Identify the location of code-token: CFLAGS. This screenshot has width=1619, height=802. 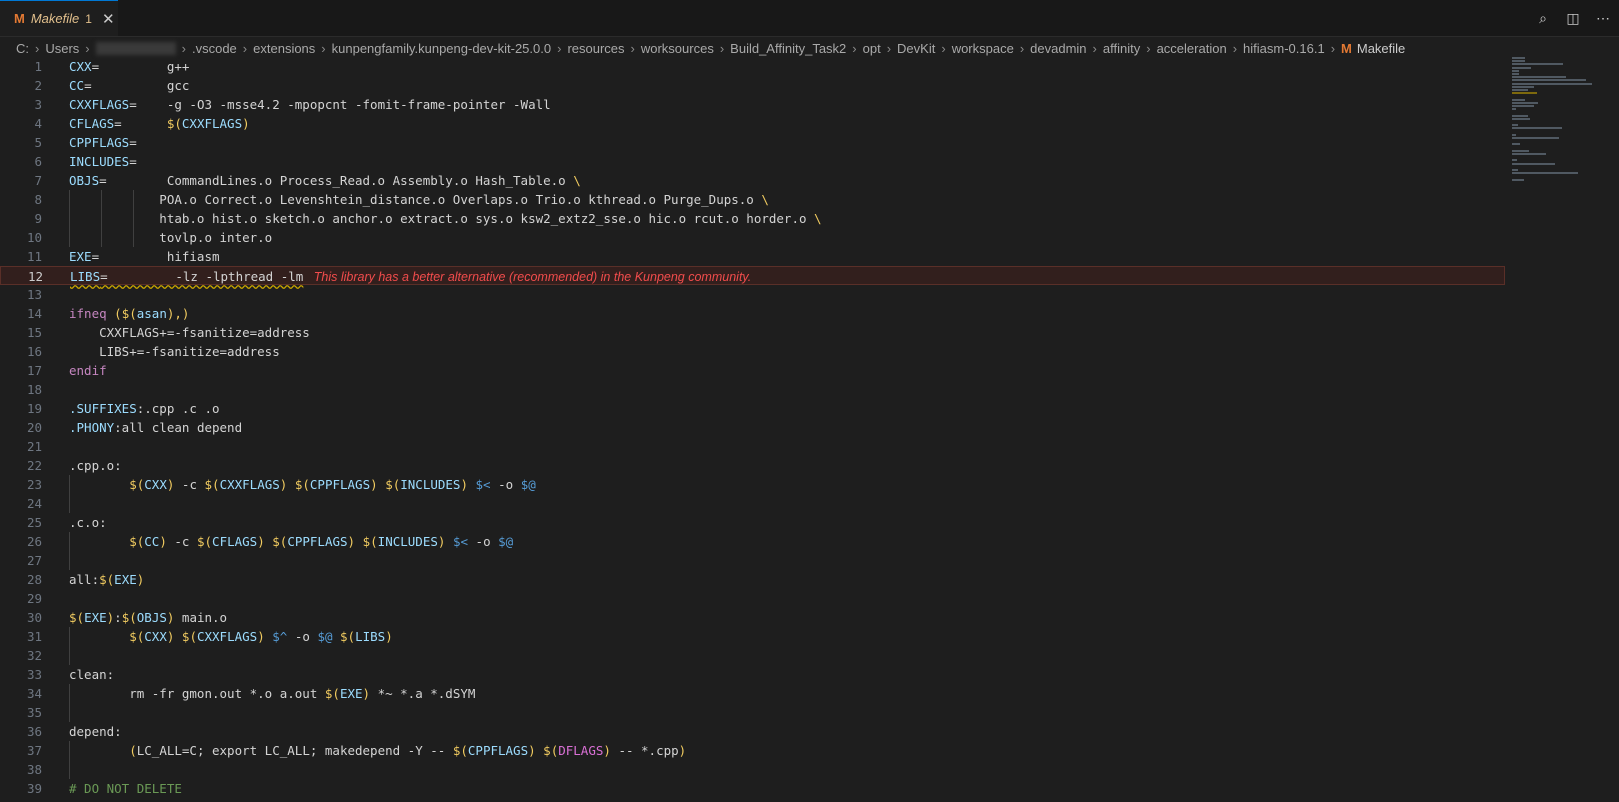
(235, 541).